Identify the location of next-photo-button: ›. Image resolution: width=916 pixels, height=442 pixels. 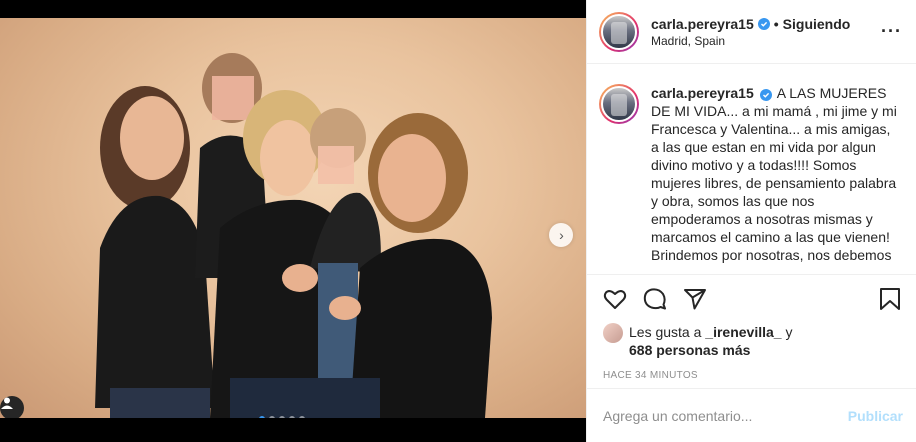
(561, 235).